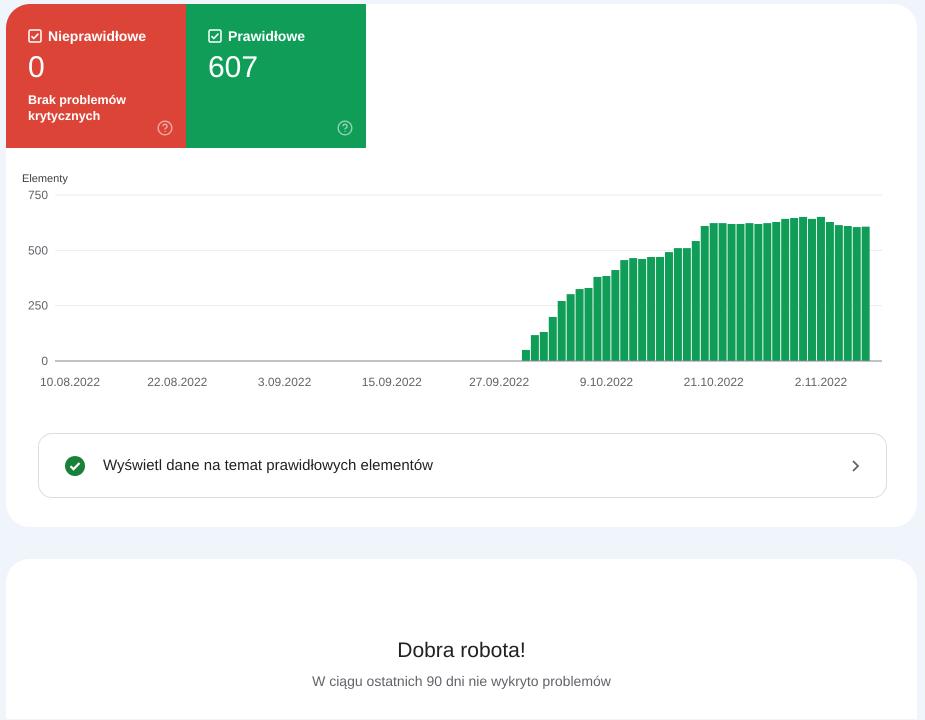  What do you see at coordinates (714, 382) in the screenshot?
I see `tick-label: 21.10.2022` at bounding box center [714, 382].